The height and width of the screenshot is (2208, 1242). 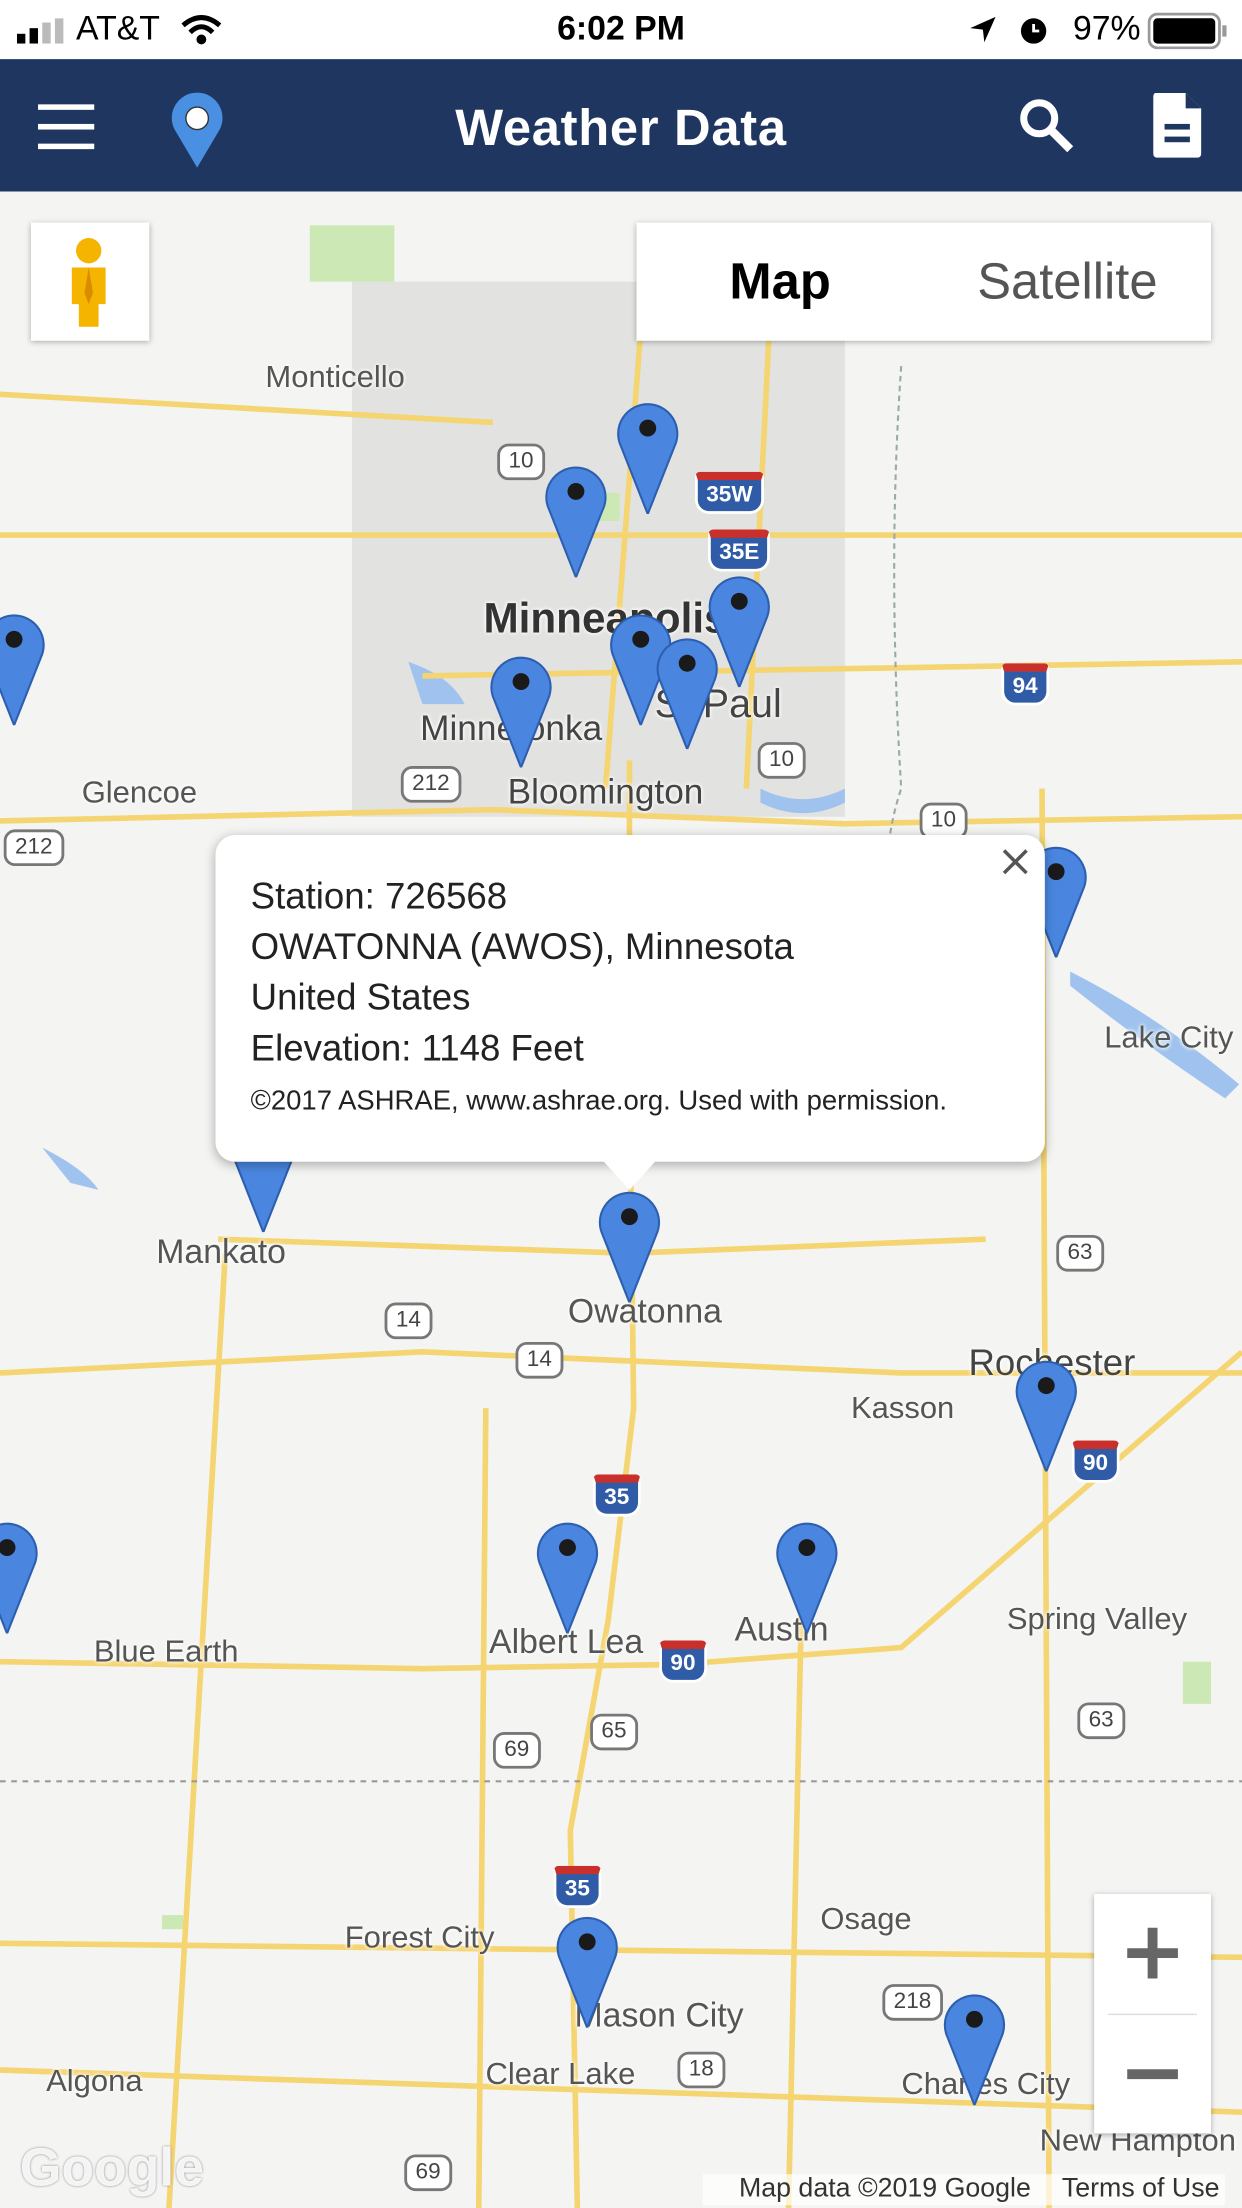 What do you see at coordinates (112, 2168) in the screenshot?
I see `google-logo: Google` at bounding box center [112, 2168].